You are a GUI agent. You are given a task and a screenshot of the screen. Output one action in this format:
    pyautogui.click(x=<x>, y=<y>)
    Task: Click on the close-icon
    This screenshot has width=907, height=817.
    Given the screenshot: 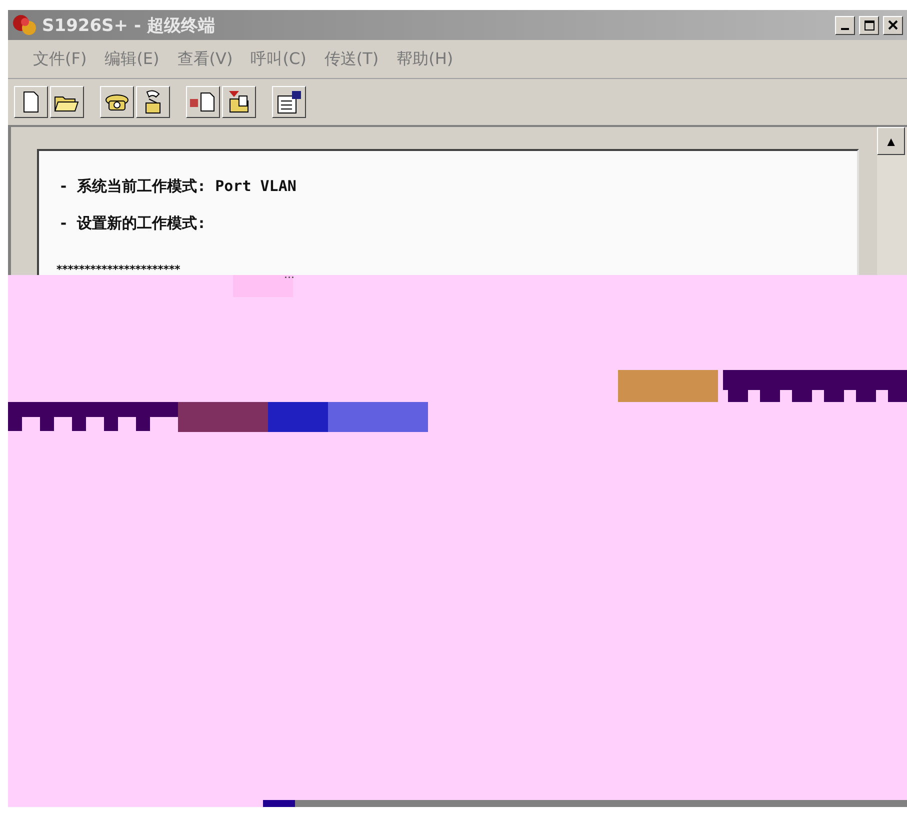 What is the action you would take?
    pyautogui.click(x=893, y=25)
    